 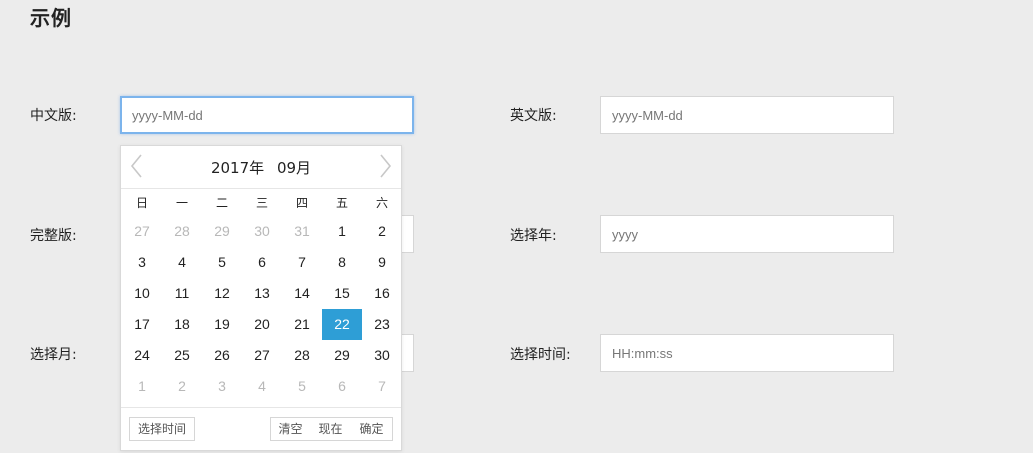 What do you see at coordinates (533, 116) in the screenshot?
I see `label-english: 英文版:` at bounding box center [533, 116].